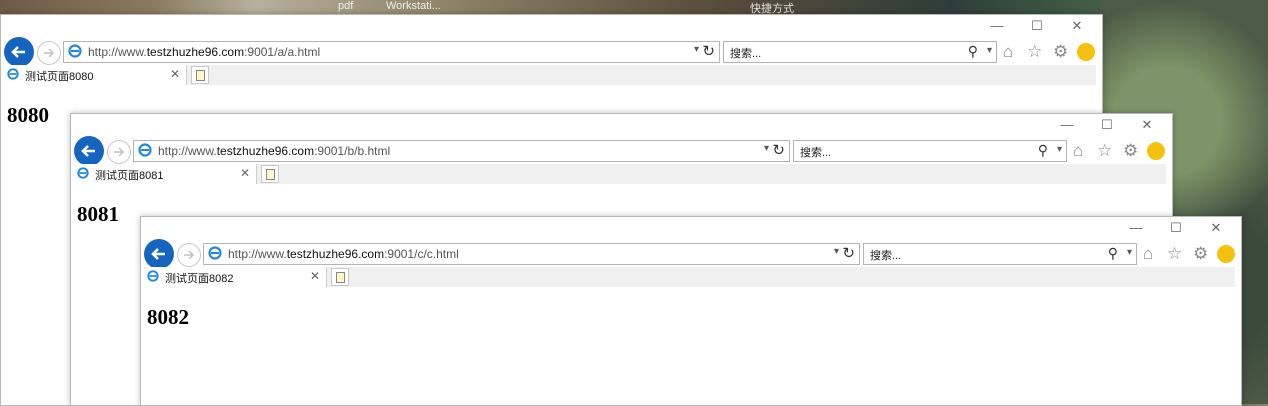 The height and width of the screenshot is (406, 1268). I want to click on tab-active: 测试页面8080 ✕, so click(94, 75).